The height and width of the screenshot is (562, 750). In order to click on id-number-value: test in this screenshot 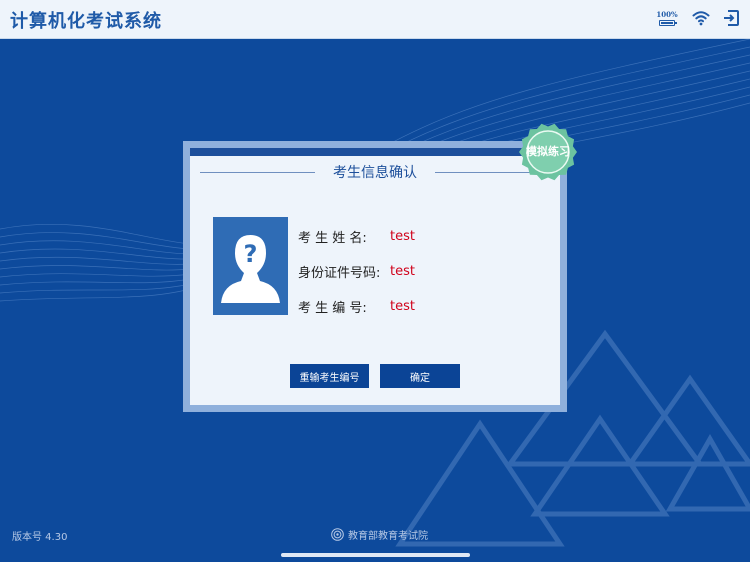, I will do `click(402, 271)`.